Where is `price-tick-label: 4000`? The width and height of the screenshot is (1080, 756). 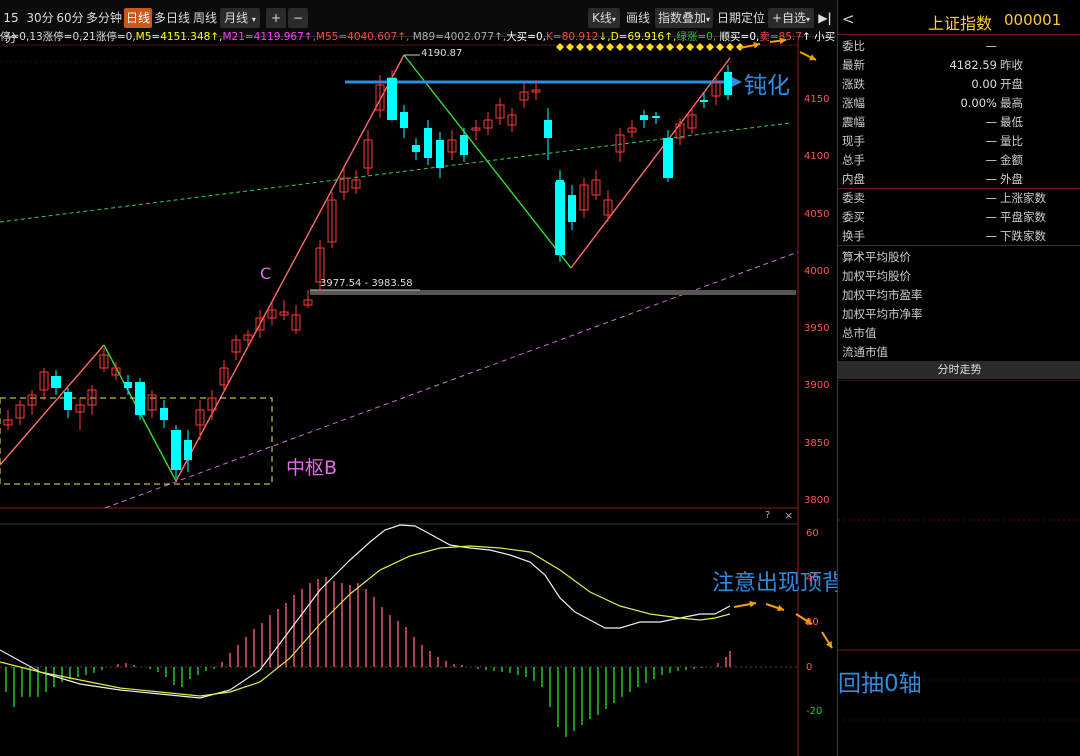
price-tick-label: 4000 is located at coordinates (817, 271).